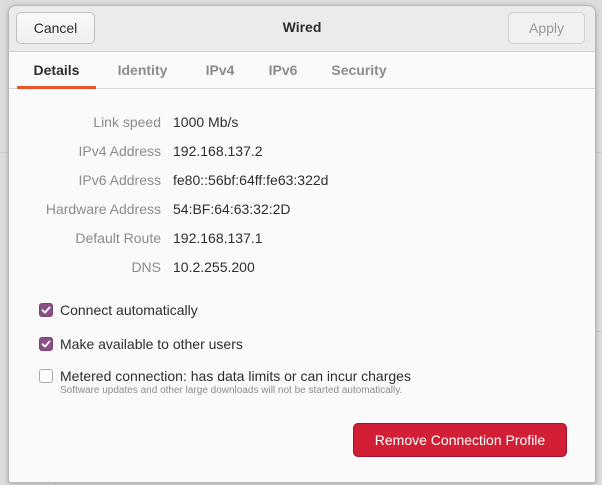  Describe the element at coordinates (218, 151) in the screenshot. I see `detail-value: 192.168.137.2` at that location.